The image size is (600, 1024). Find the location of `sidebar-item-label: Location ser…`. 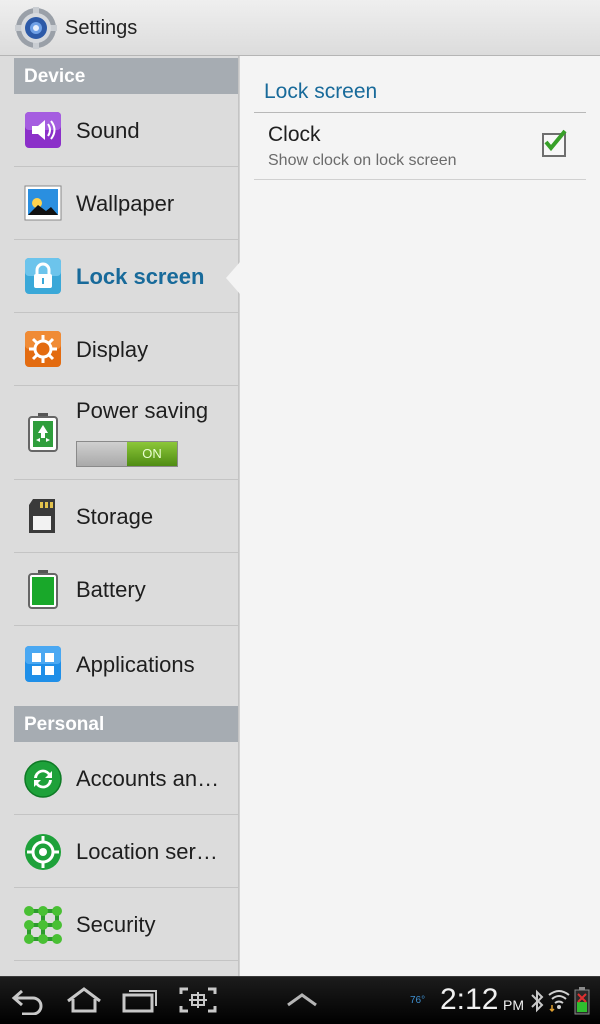

sidebar-item-label: Location ser… is located at coordinates (147, 851).